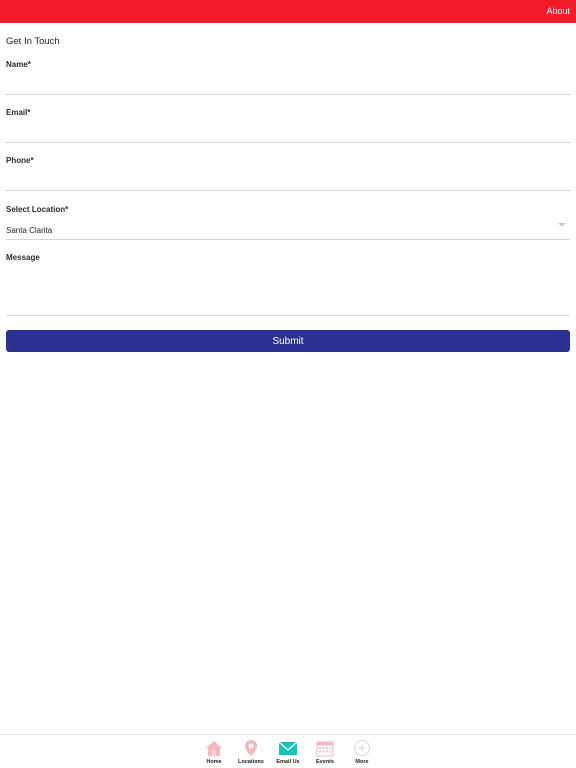 Image resolution: width=576 pixels, height=768 pixels. I want to click on location-selected-value: Santa Clarita, so click(29, 230).